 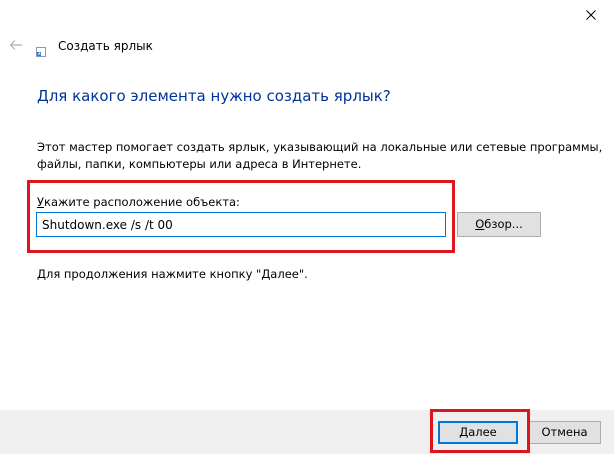 I want to click on browse-accel: О, so click(x=480, y=224).